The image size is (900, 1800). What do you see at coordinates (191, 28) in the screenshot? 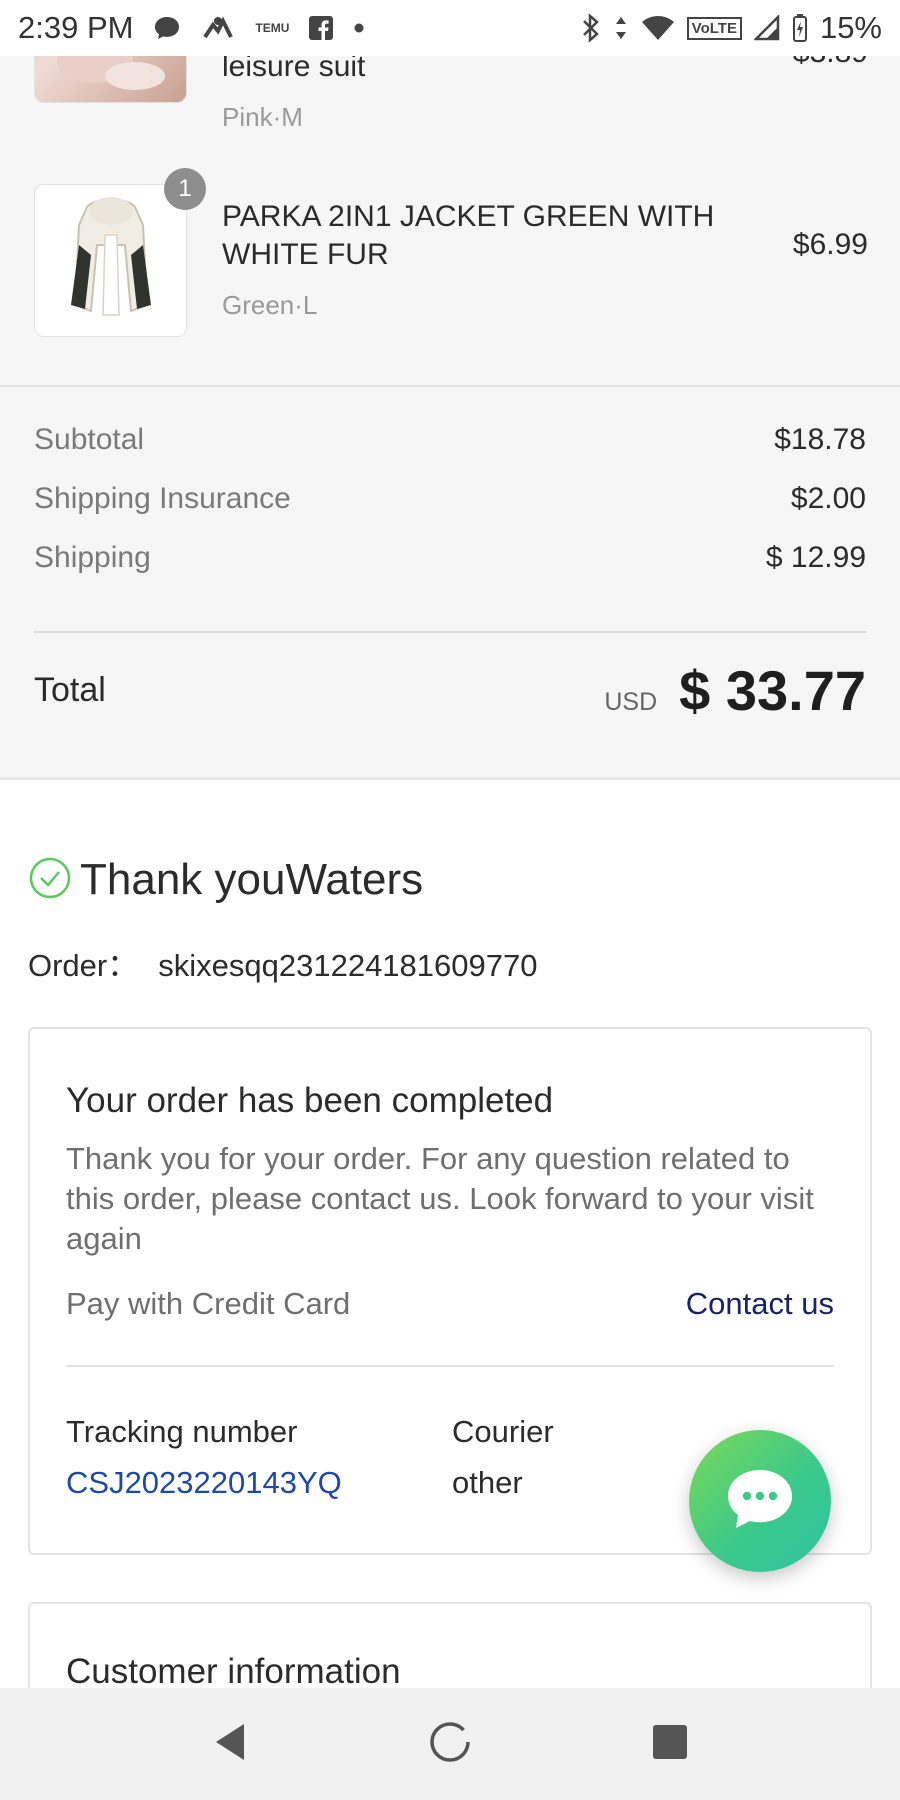
I see `status-left: 2:39 PM TEMU` at bounding box center [191, 28].